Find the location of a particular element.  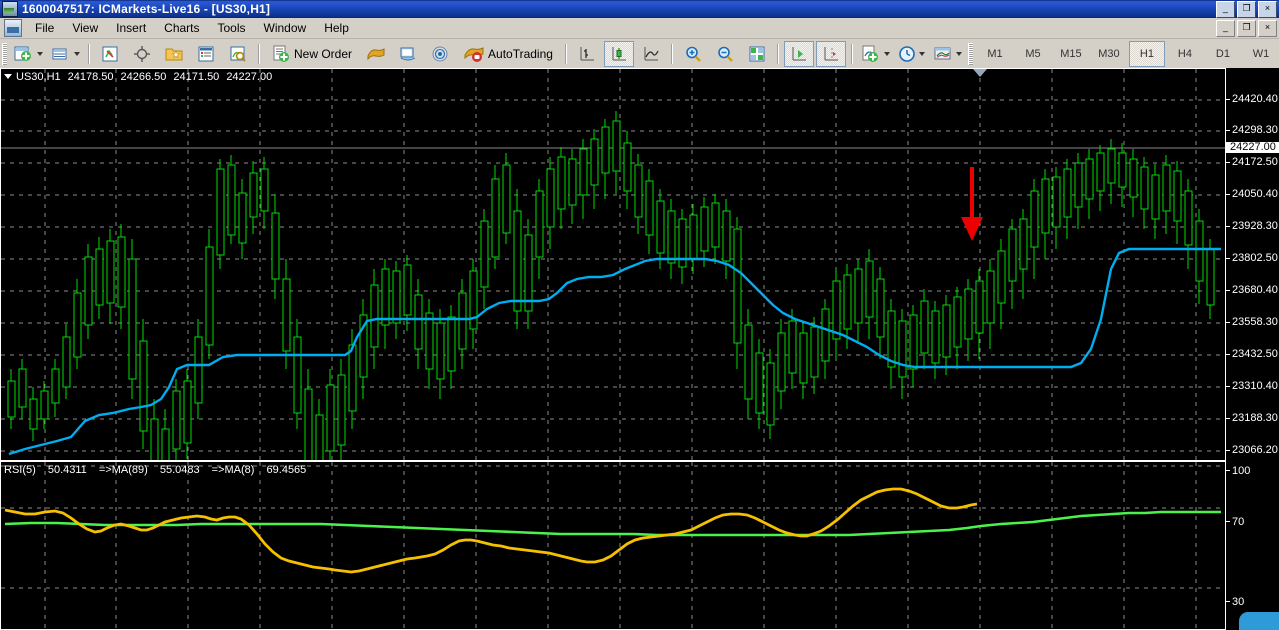

mdi-document-icon is located at coordinates (13, 28).